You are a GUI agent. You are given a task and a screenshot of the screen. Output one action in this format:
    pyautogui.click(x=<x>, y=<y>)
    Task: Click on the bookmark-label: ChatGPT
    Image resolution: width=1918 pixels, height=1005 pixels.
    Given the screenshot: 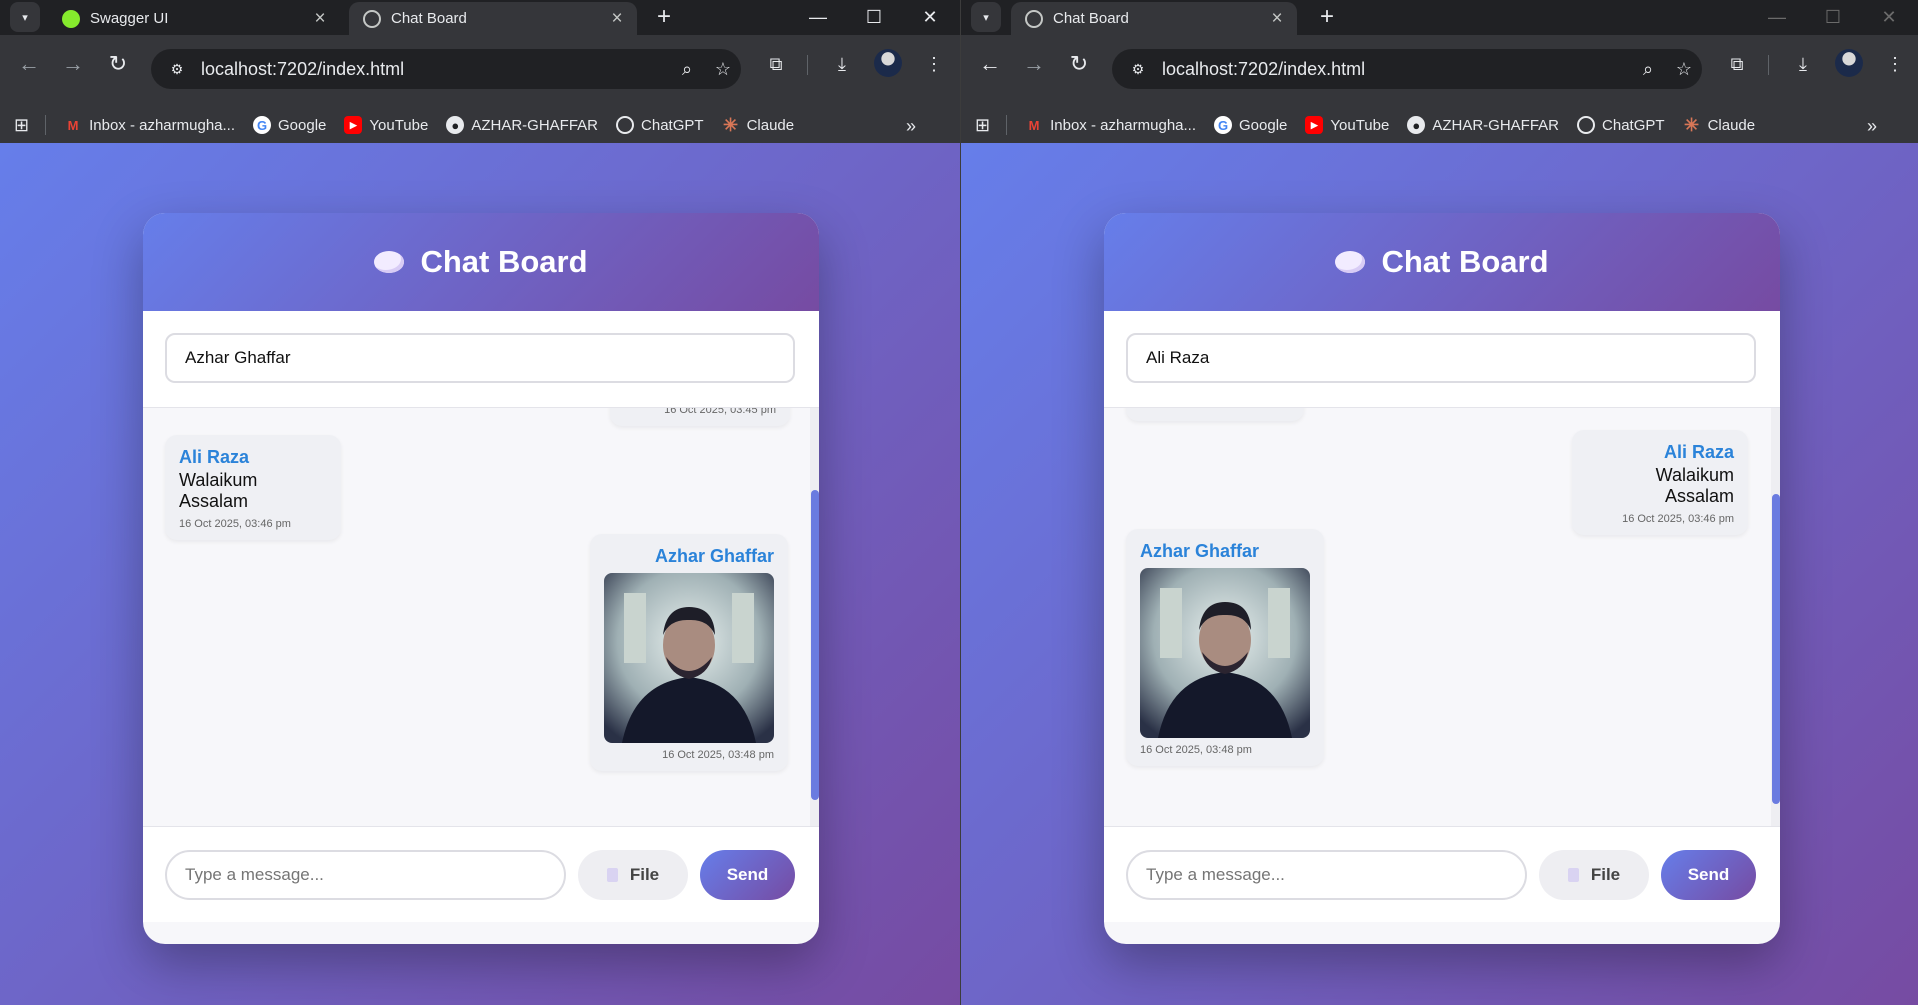 What is the action you would take?
    pyautogui.click(x=672, y=125)
    